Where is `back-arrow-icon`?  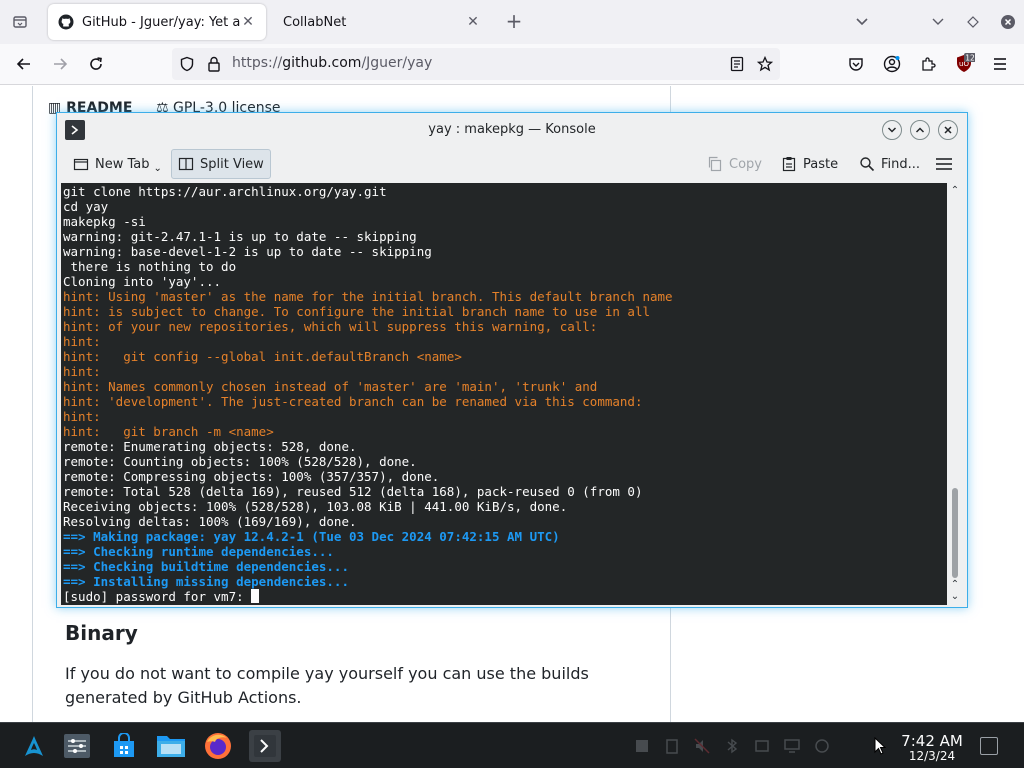 back-arrow-icon is located at coordinates (24, 64).